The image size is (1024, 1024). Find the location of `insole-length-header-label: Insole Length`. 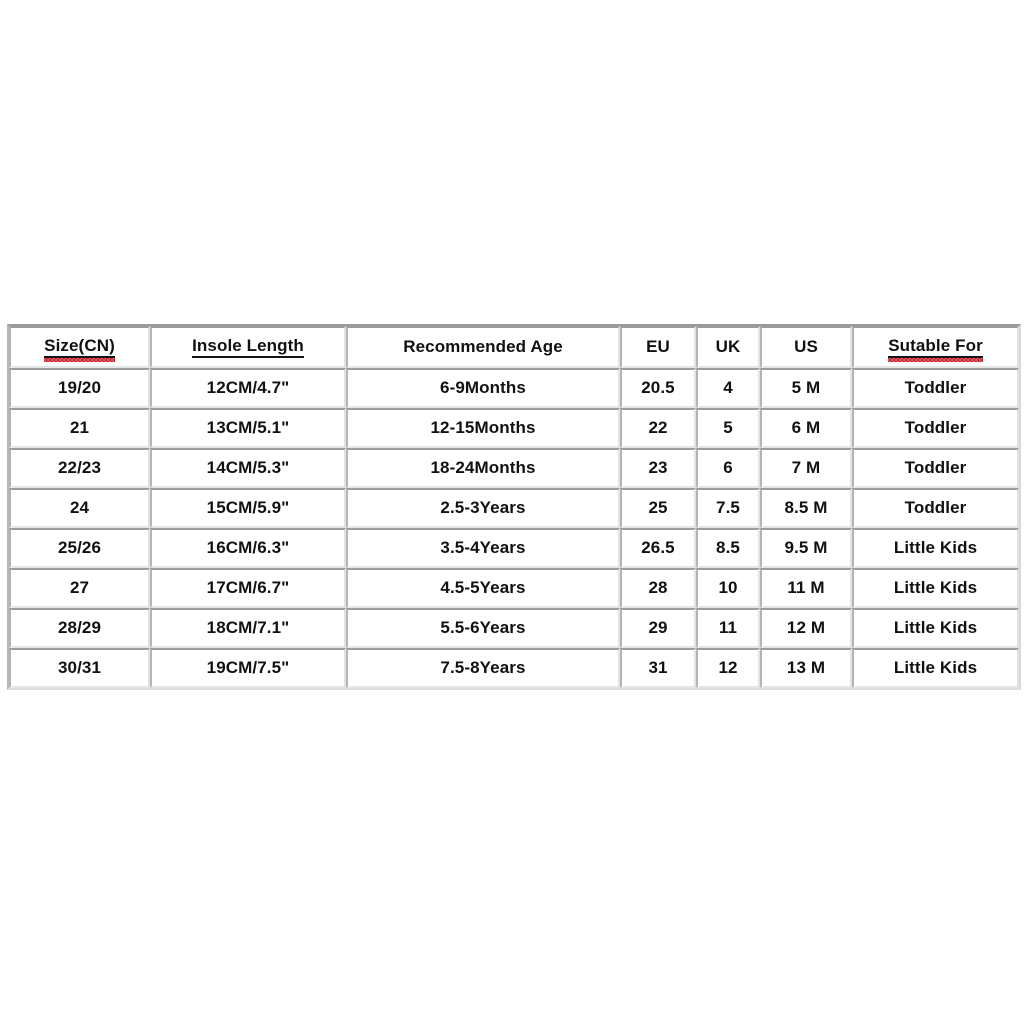

insole-length-header-label: Insole Length is located at coordinates (248, 347).